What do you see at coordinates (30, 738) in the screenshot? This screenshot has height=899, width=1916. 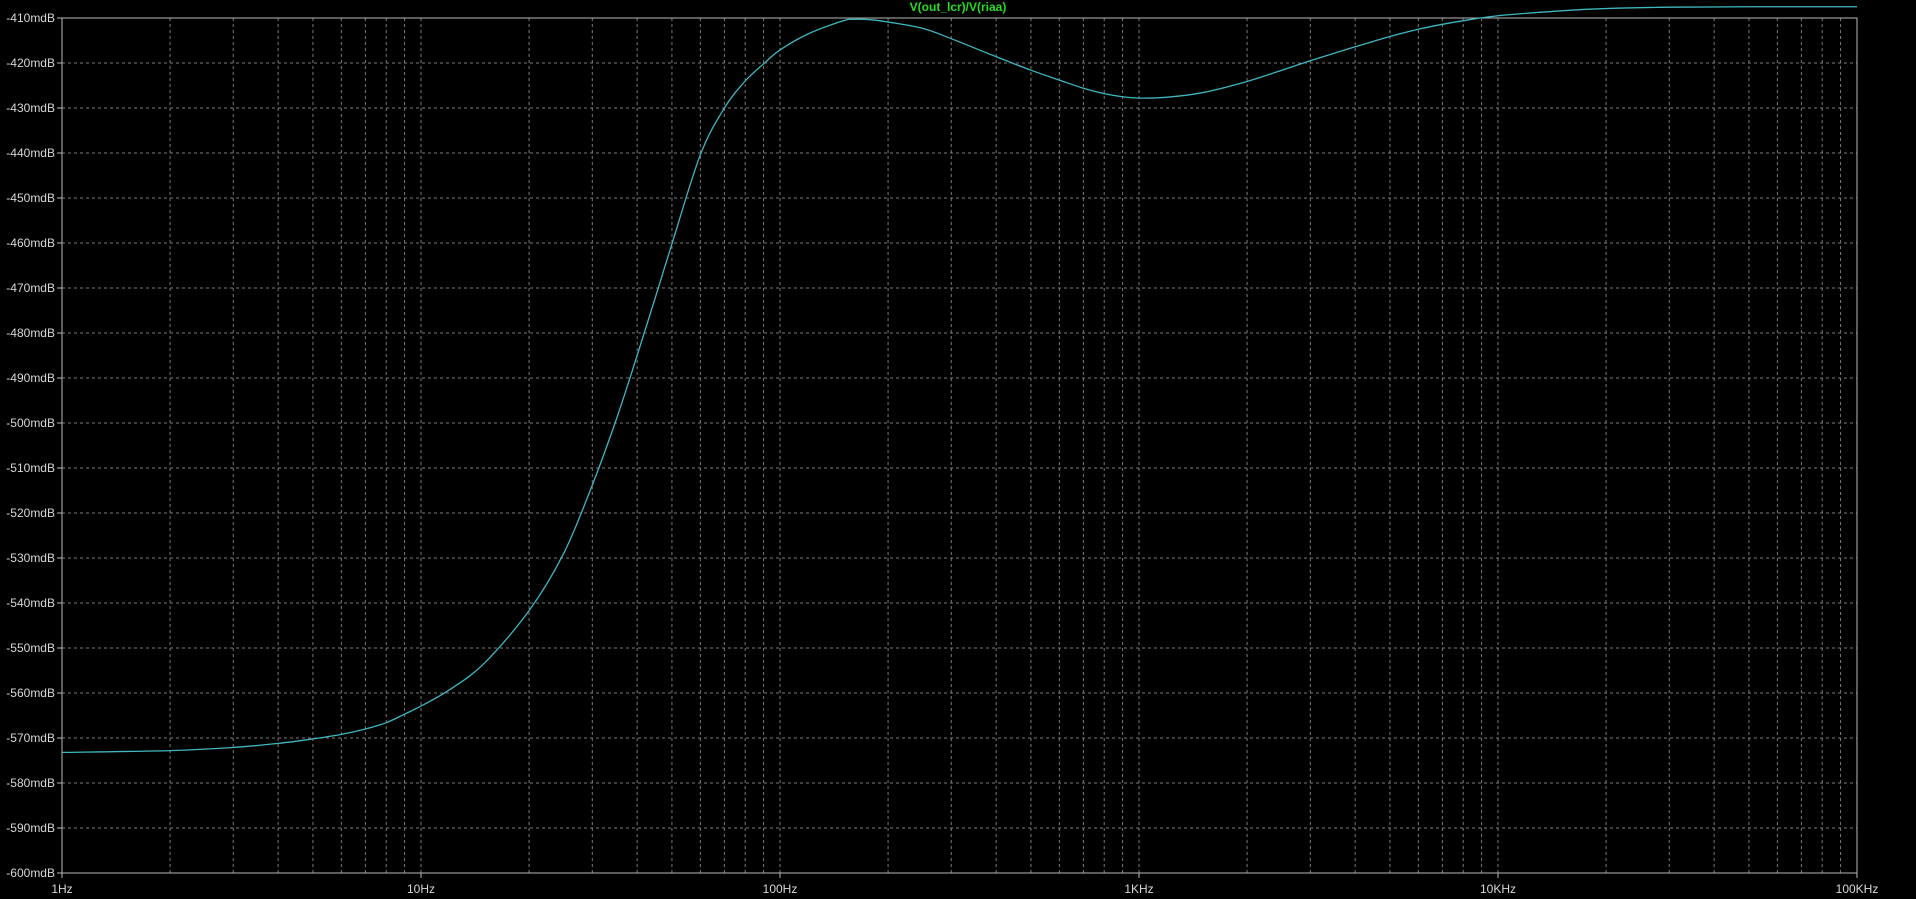 I see `y-tick-label: -570mdB` at bounding box center [30, 738].